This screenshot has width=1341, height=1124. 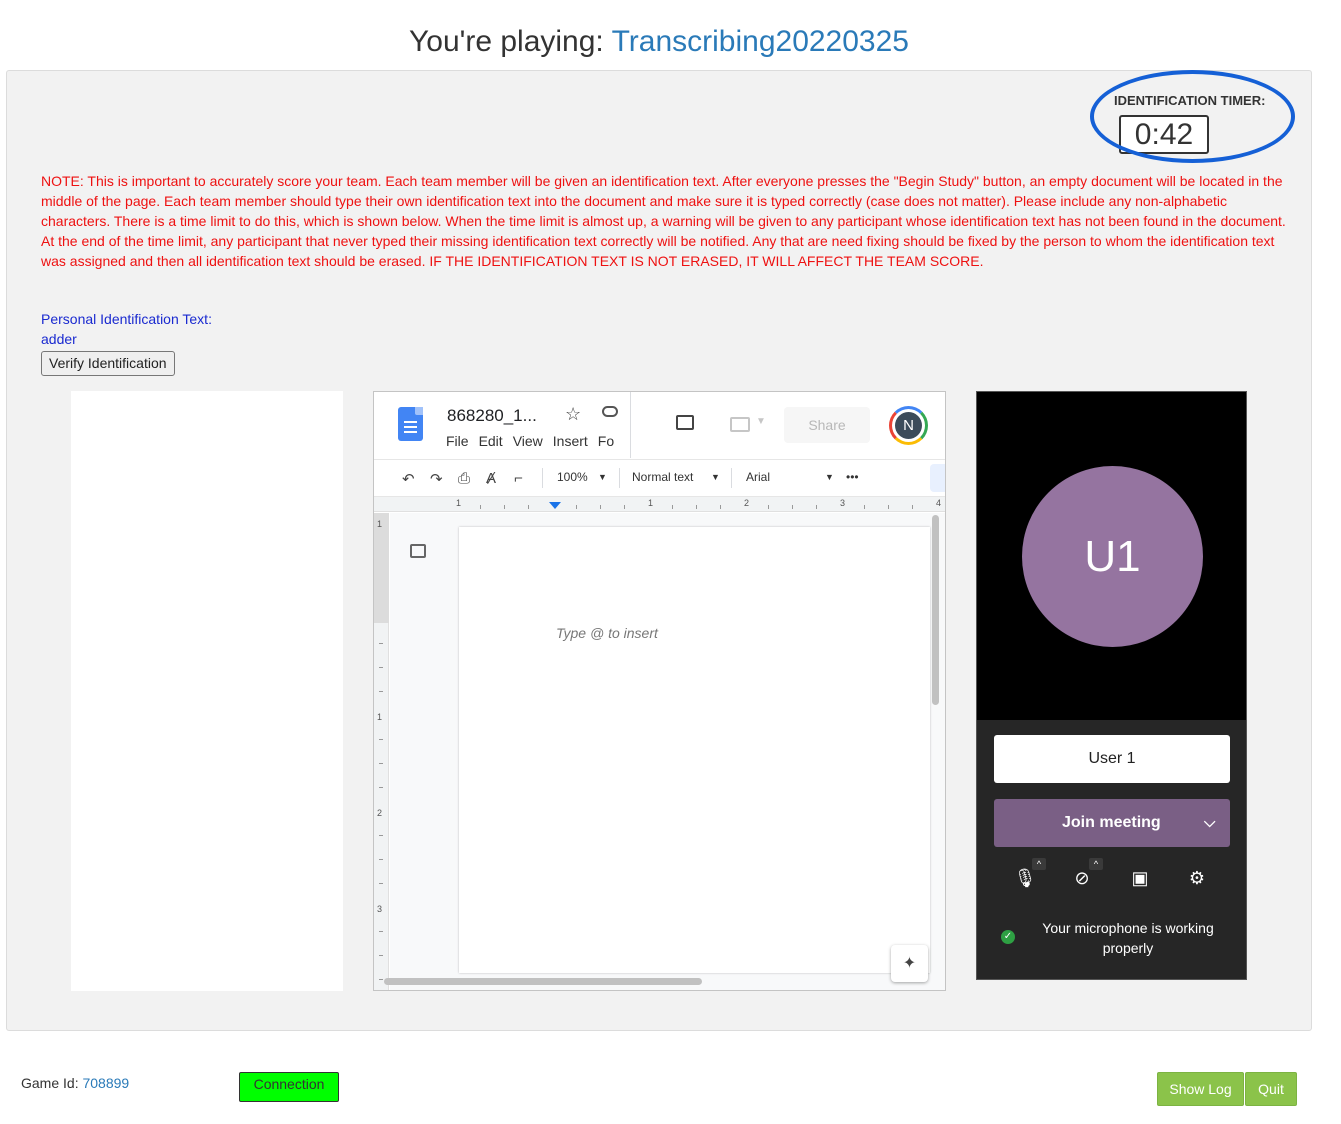 I want to click on video-preview: U1, so click(x=1111, y=556).